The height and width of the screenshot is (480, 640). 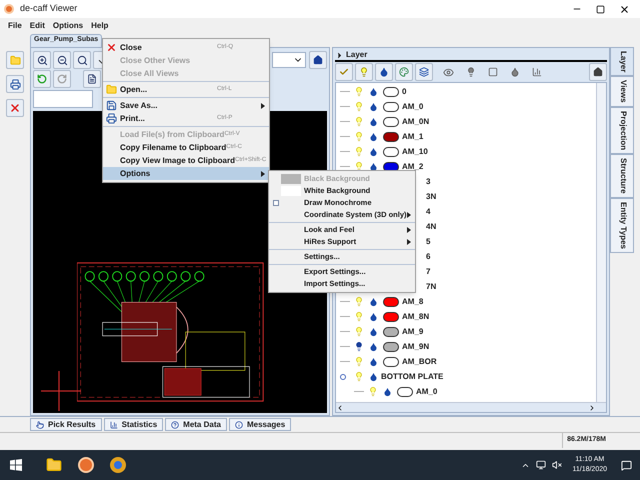 What do you see at coordinates (413, 302) in the screenshot?
I see `layer-name: AM_8` at bounding box center [413, 302].